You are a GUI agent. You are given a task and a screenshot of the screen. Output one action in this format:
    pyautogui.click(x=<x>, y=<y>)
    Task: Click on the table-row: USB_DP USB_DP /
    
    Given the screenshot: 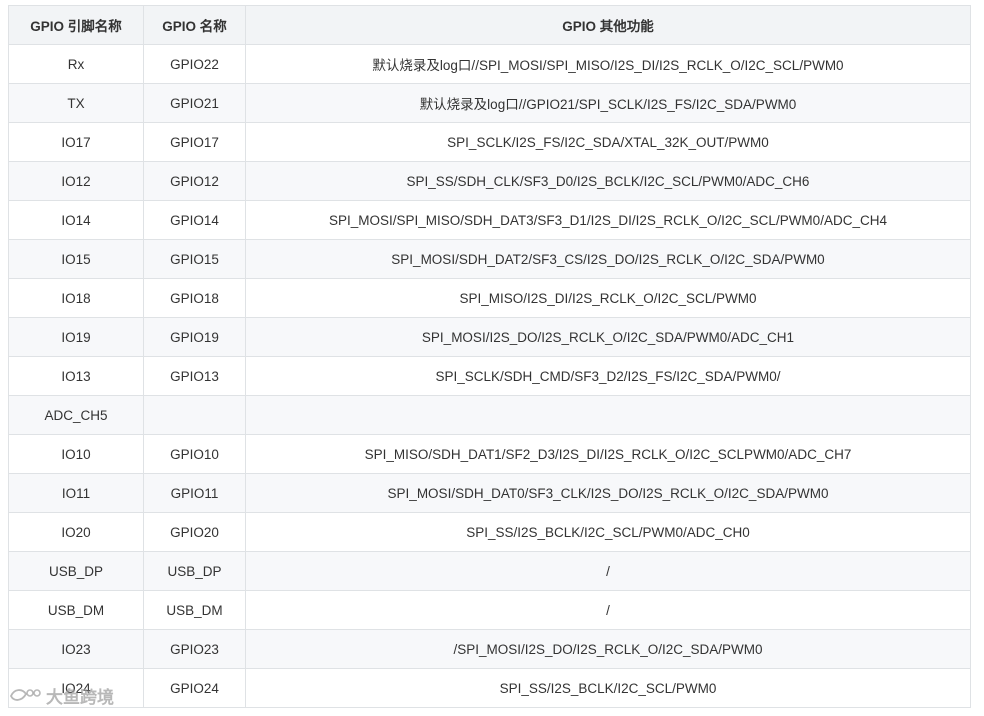 What is the action you would take?
    pyautogui.click(x=489, y=571)
    